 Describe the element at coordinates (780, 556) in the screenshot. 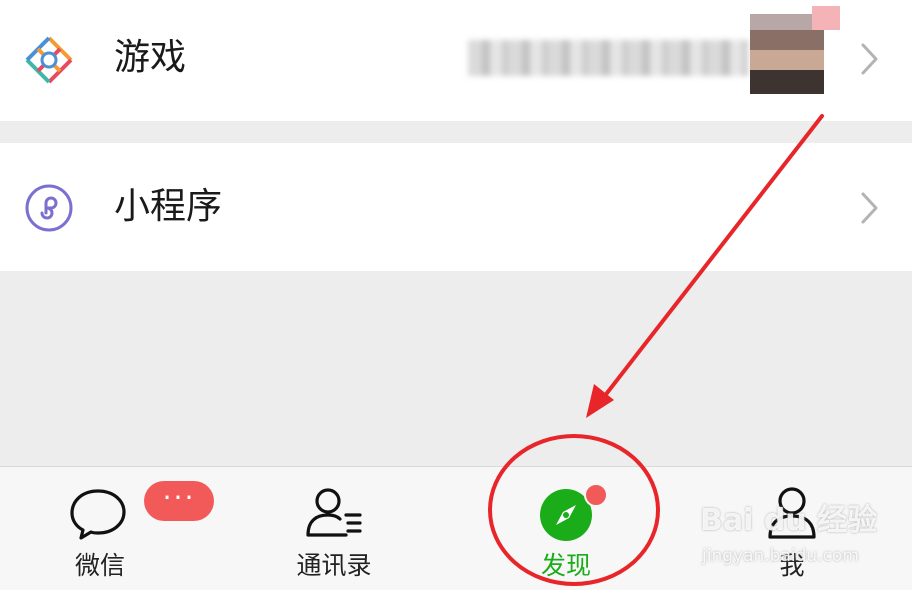

I see `watermark-url: jingyan.baidu.com` at that location.